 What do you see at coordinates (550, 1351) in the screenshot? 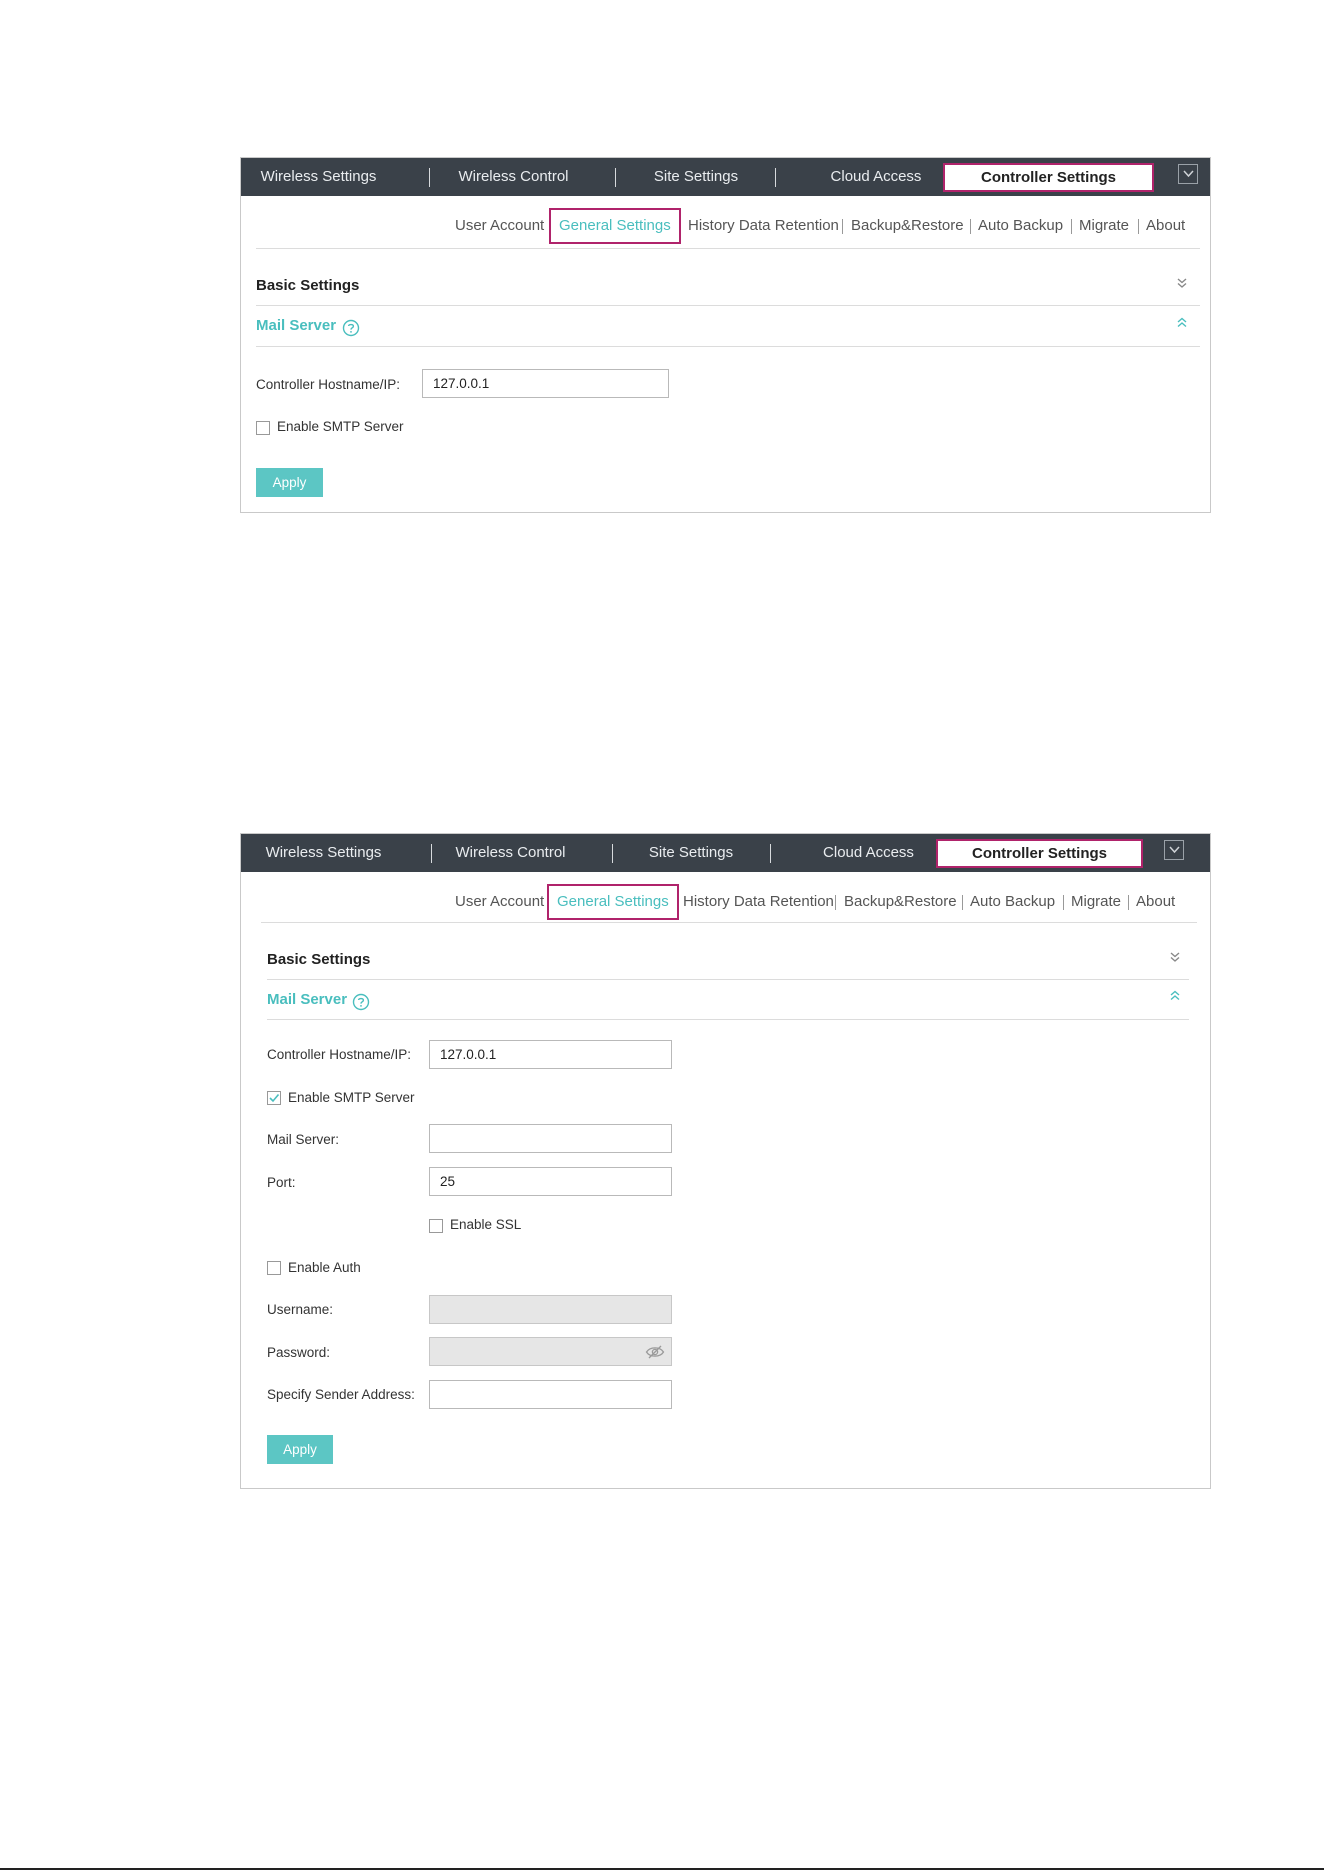
I see `password-input` at bounding box center [550, 1351].